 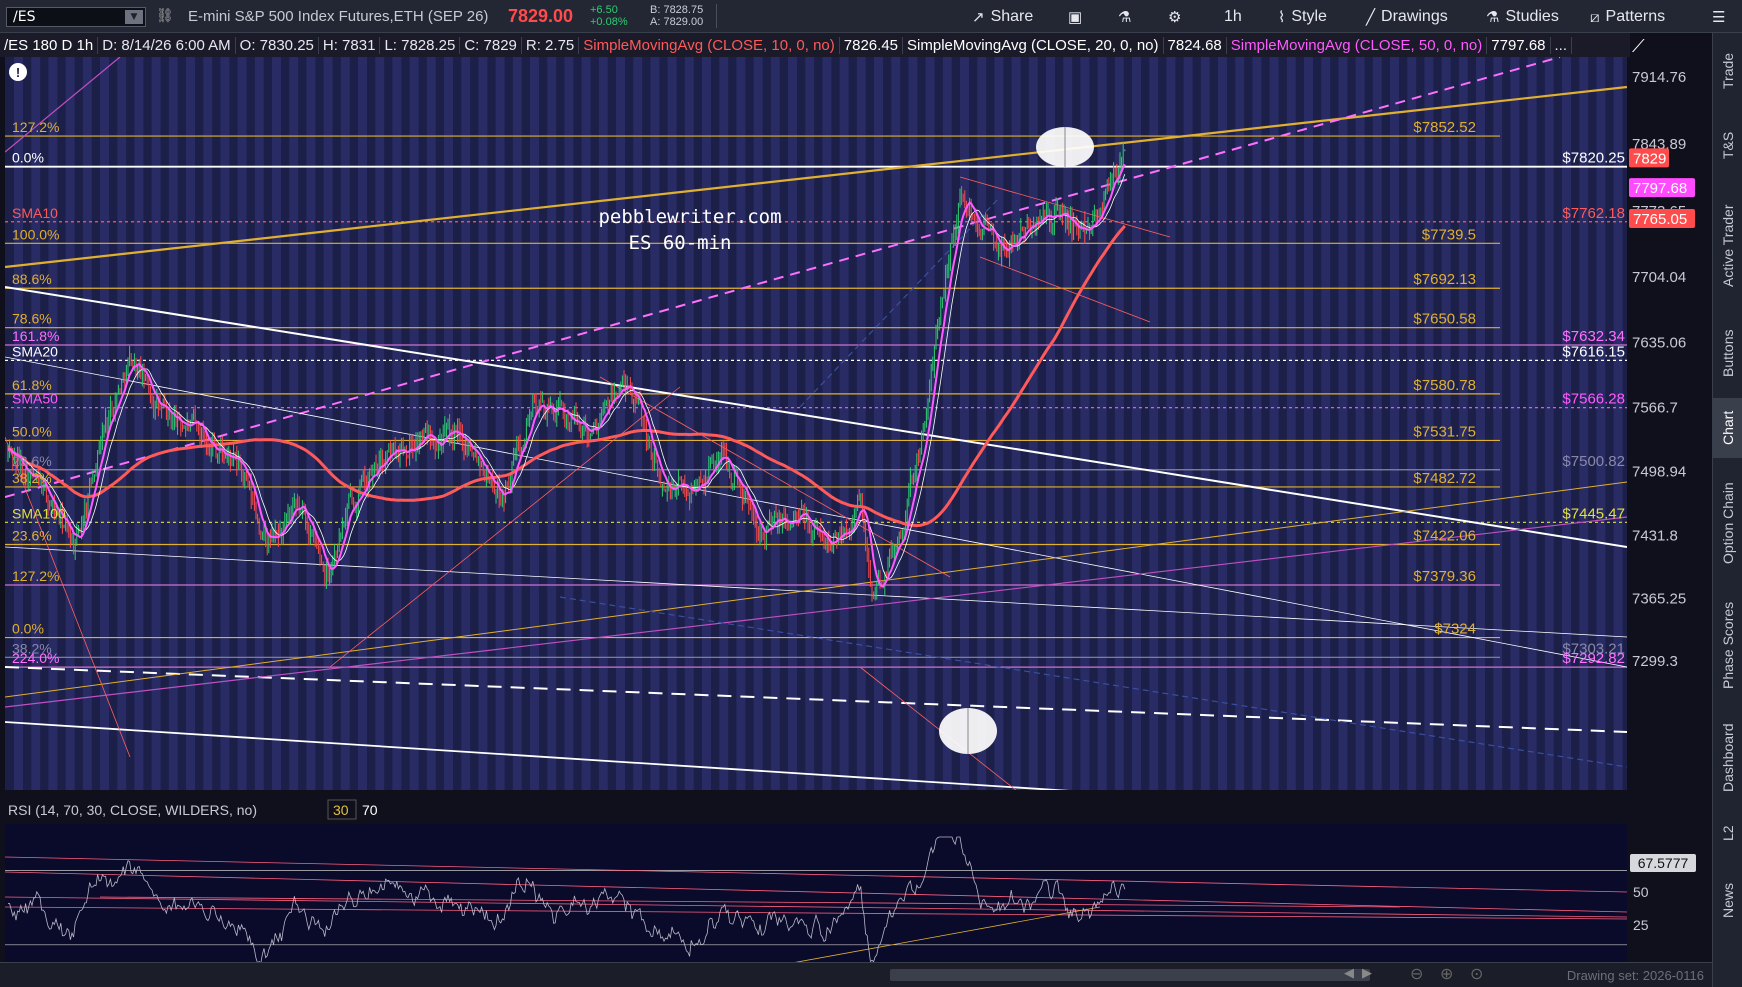 What do you see at coordinates (1444, 536) in the screenshot?
I see `level-price-label: $7422.06` at bounding box center [1444, 536].